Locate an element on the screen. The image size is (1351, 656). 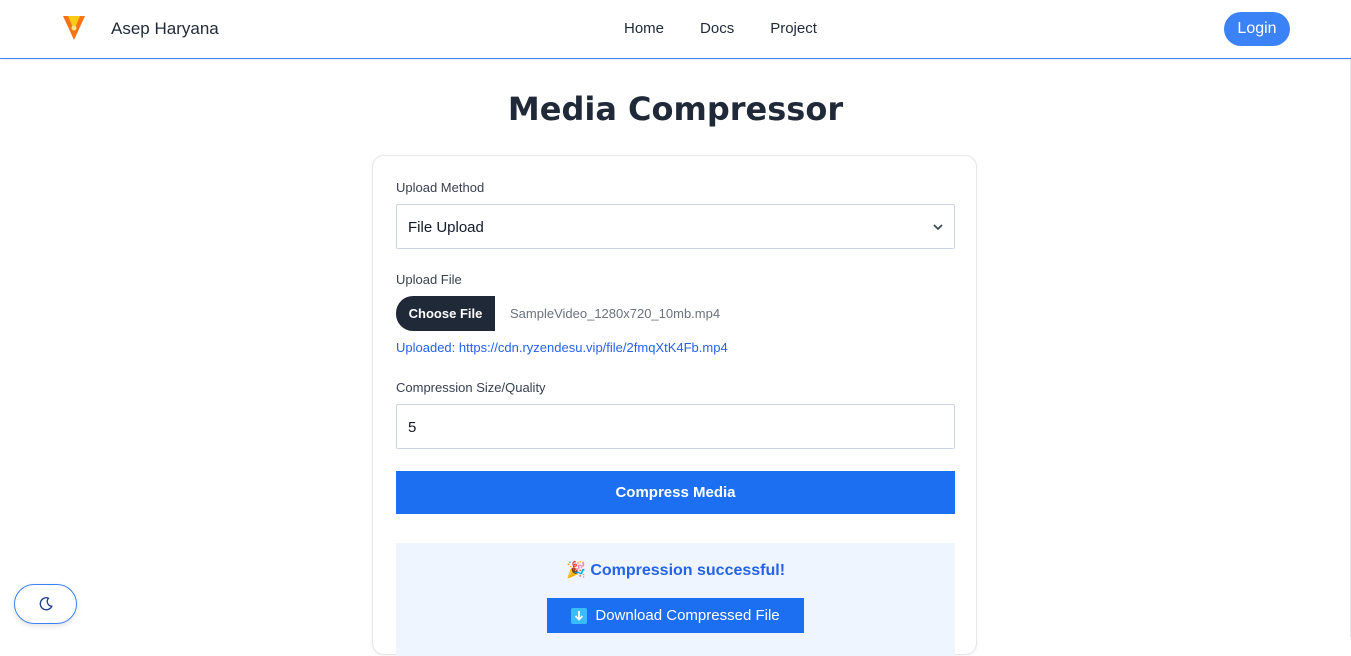
nav-project: Project is located at coordinates (793, 28).